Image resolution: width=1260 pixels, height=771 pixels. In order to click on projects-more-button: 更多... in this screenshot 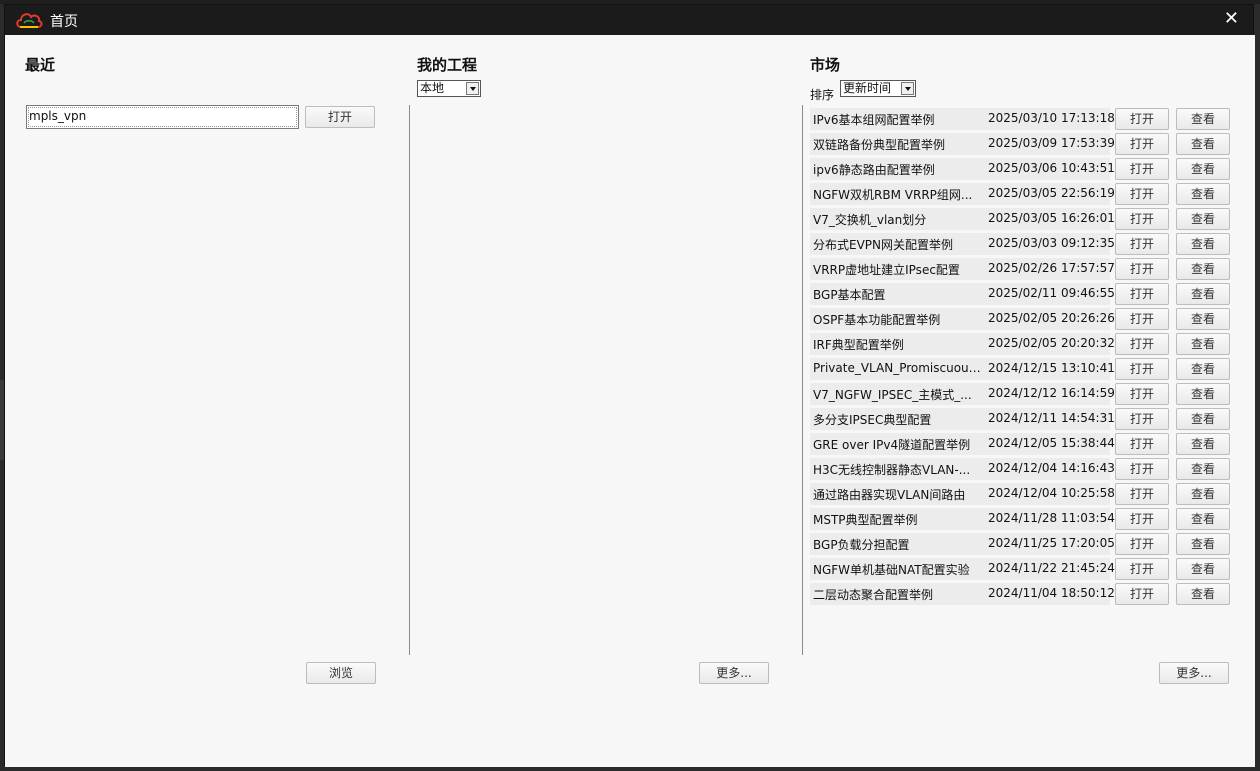, I will do `click(734, 673)`.